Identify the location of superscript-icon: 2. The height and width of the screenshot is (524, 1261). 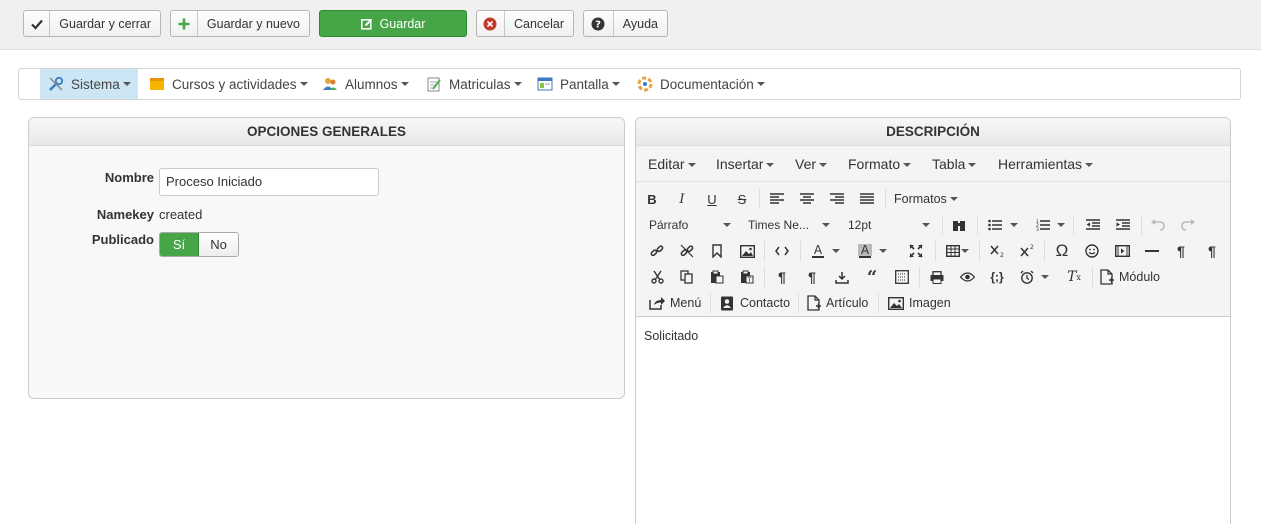
(1027, 251).